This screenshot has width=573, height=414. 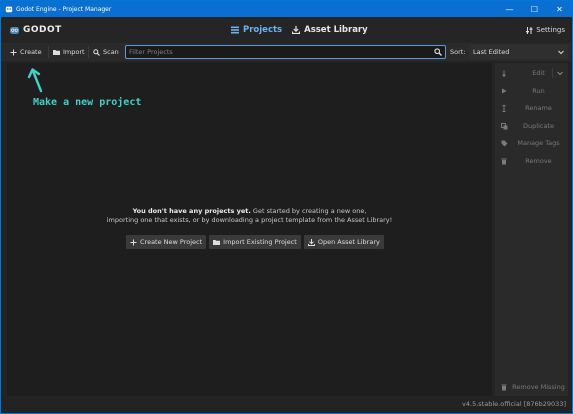 What do you see at coordinates (74, 52) in the screenshot?
I see `import-label: Import` at bounding box center [74, 52].